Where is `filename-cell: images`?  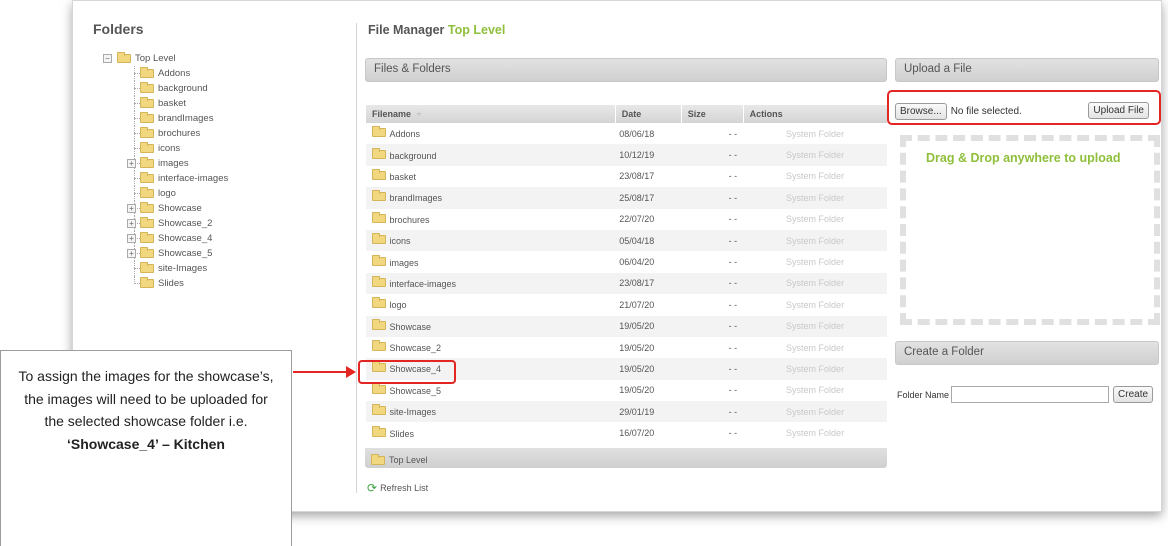 filename-cell: images is located at coordinates (490, 262).